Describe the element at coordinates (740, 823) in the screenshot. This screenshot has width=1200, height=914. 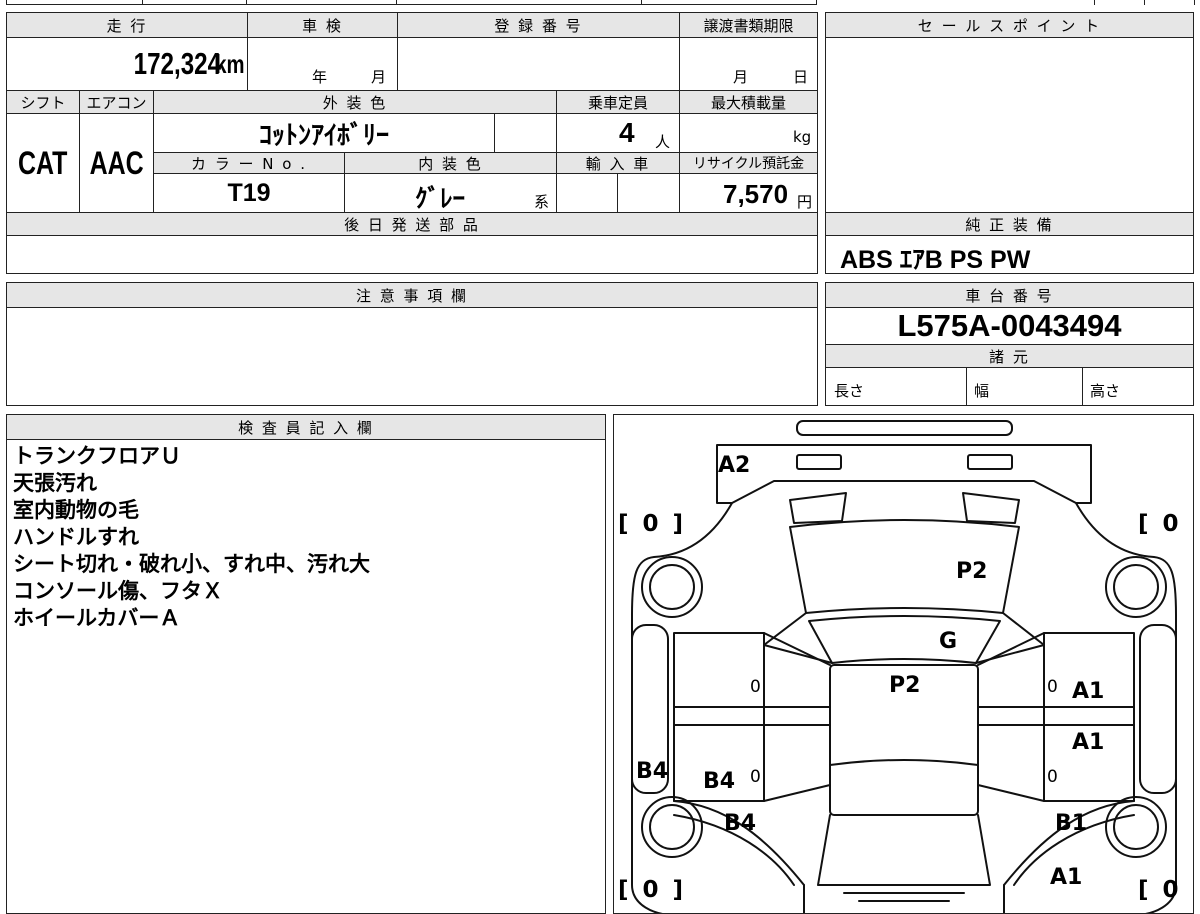
I see `damage-left-rear-fender: B4` at that location.